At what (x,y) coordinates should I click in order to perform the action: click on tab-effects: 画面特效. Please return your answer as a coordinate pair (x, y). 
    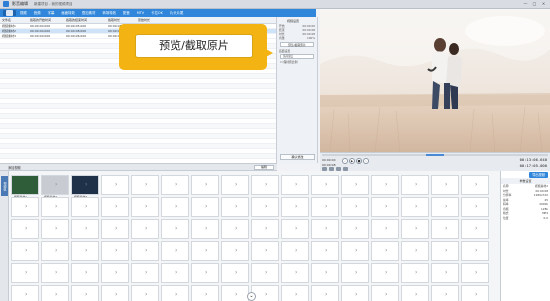
    Looking at the image, I should click on (68, 13).